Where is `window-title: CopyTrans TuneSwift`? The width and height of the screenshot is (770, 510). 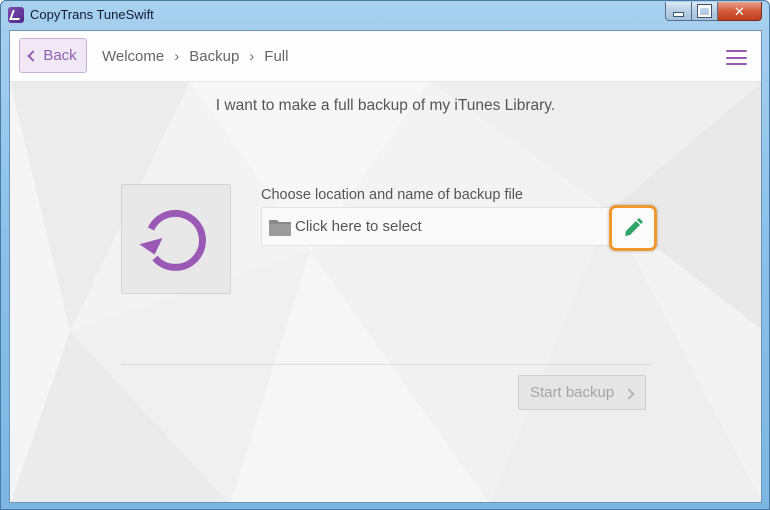 window-title: CopyTrans TuneSwift is located at coordinates (92, 14).